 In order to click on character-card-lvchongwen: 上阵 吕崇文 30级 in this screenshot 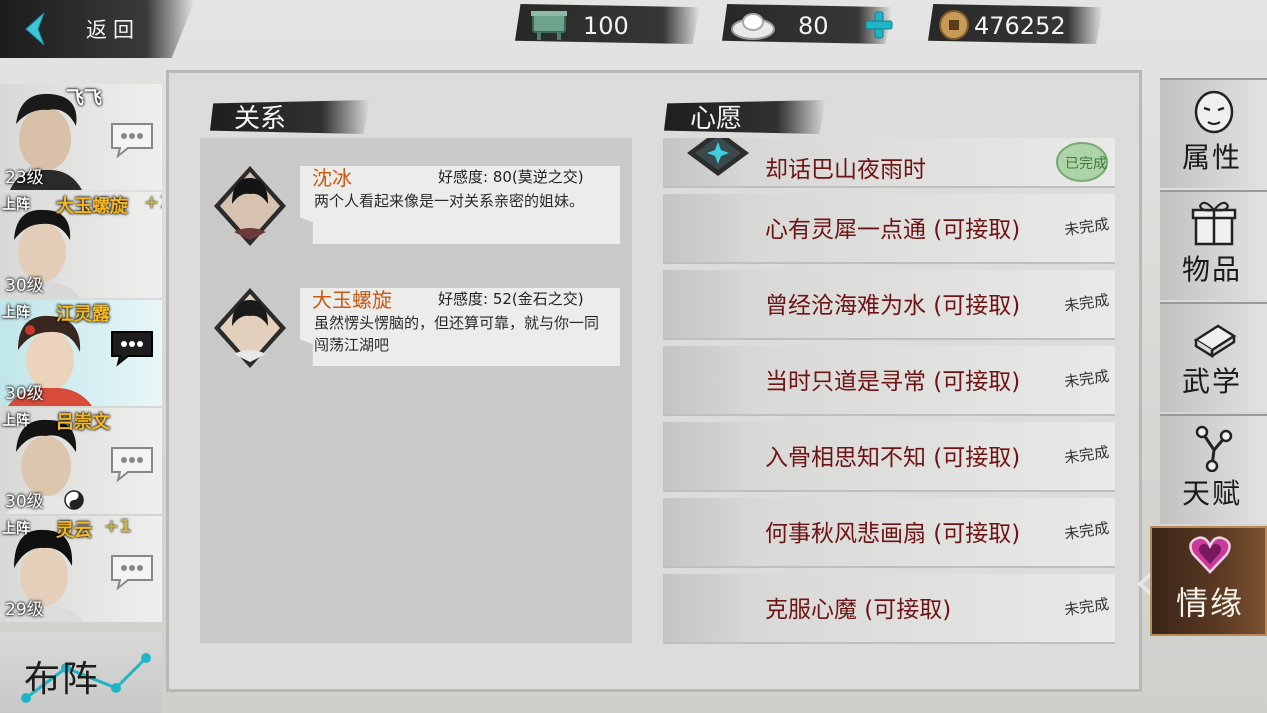, I will do `click(81, 461)`.